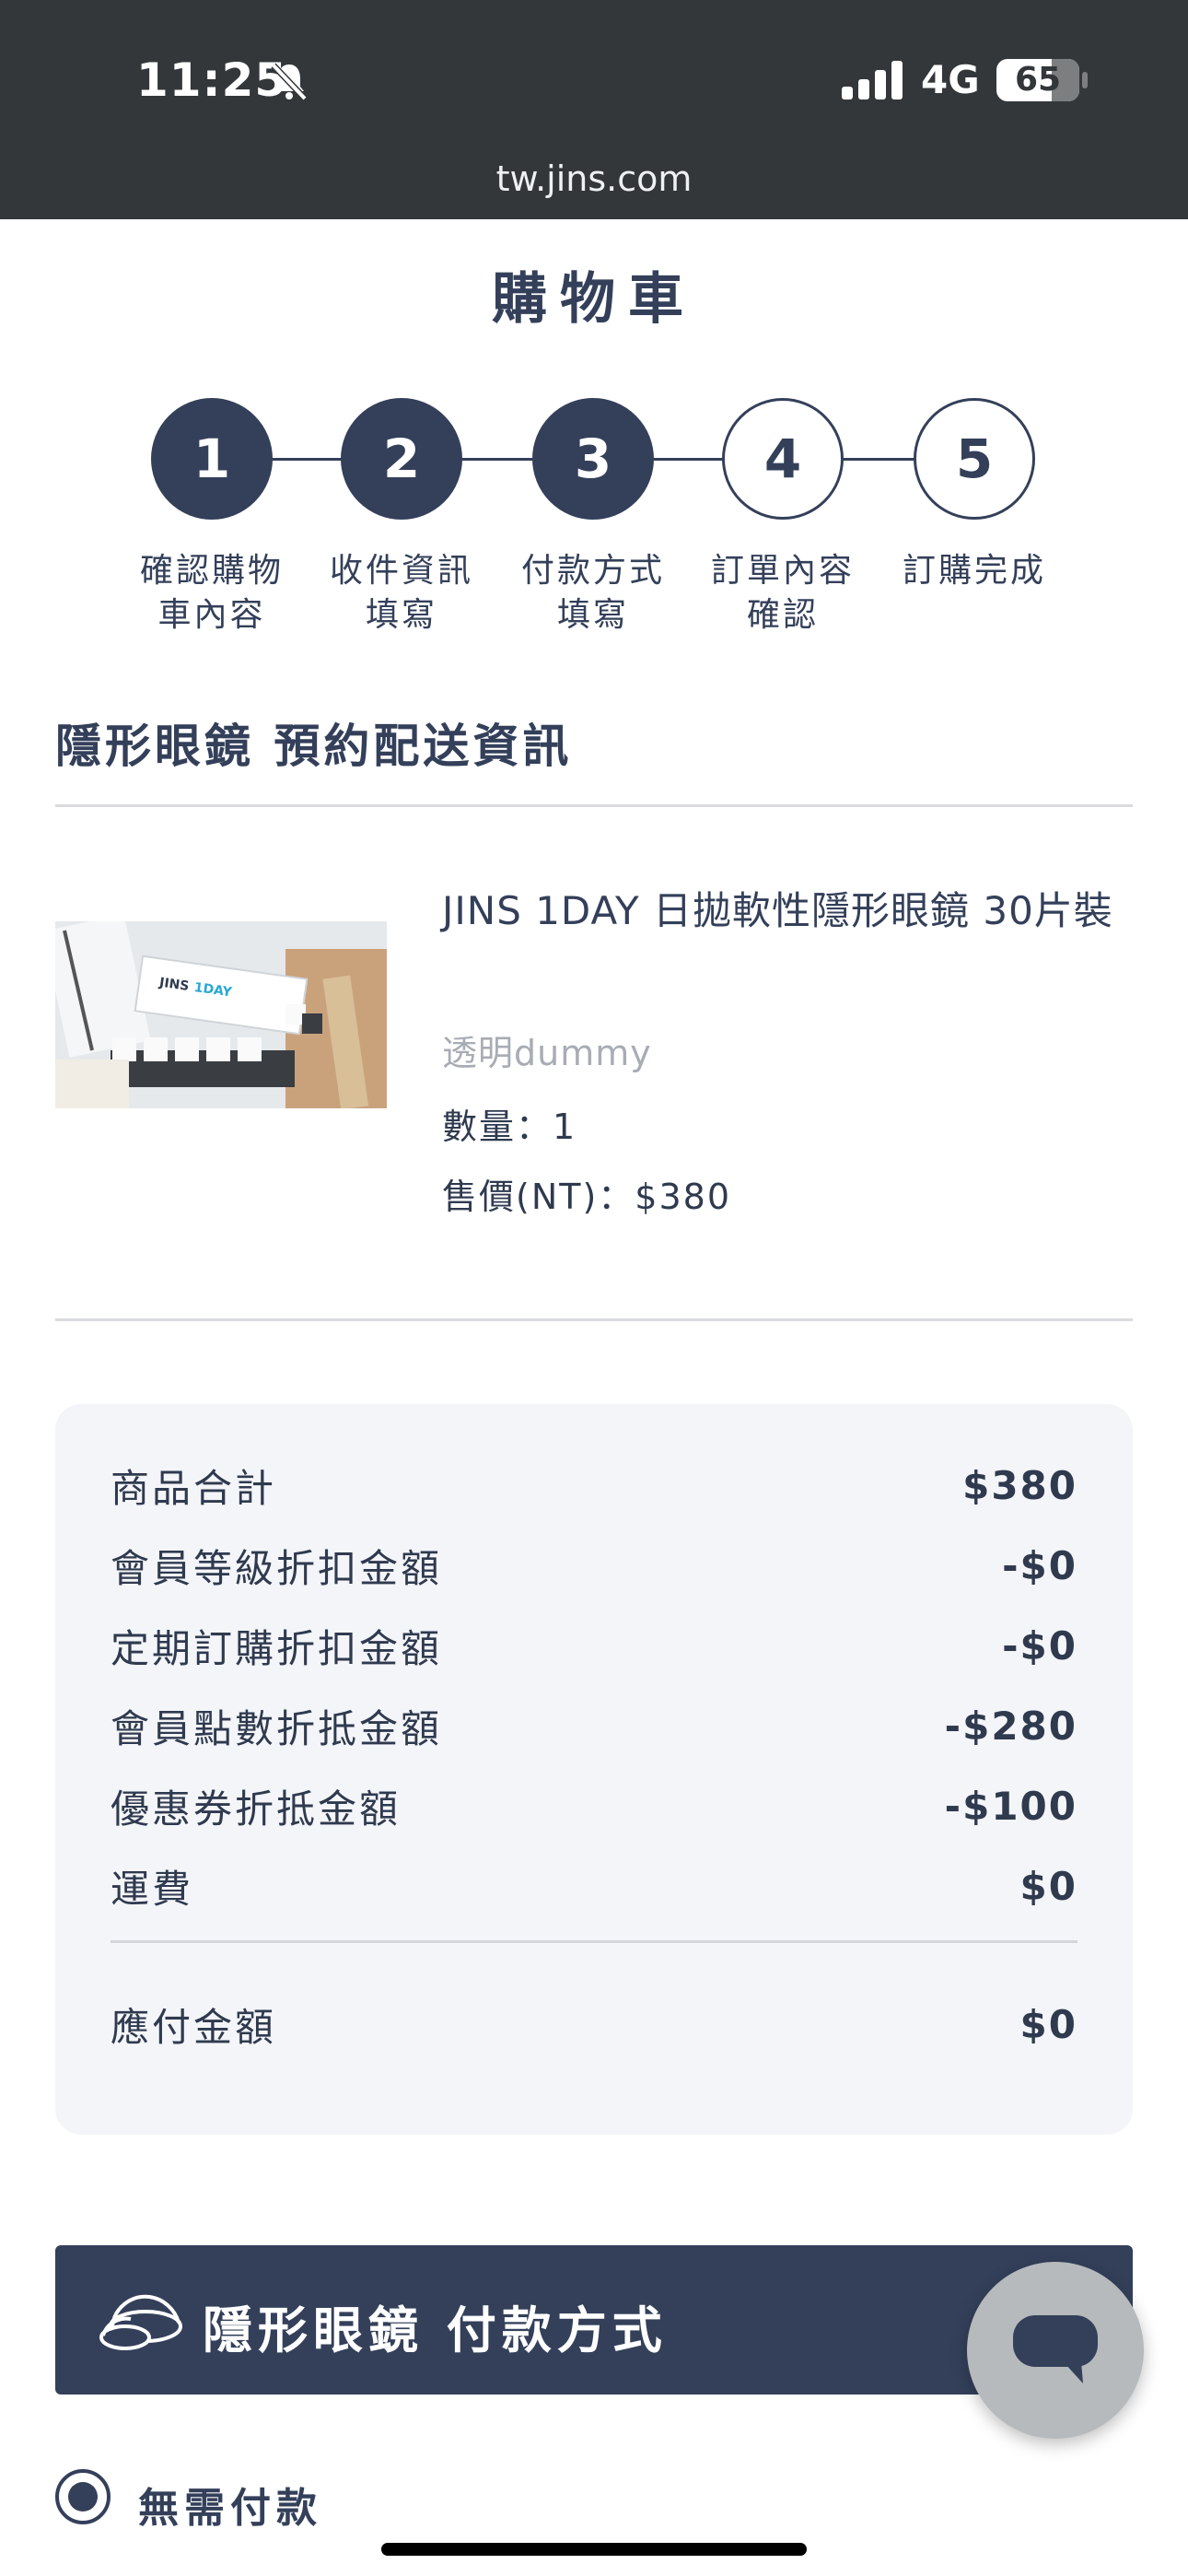 The image size is (1188, 2576). I want to click on step-label: 收件資訊 填寫, so click(401, 593).